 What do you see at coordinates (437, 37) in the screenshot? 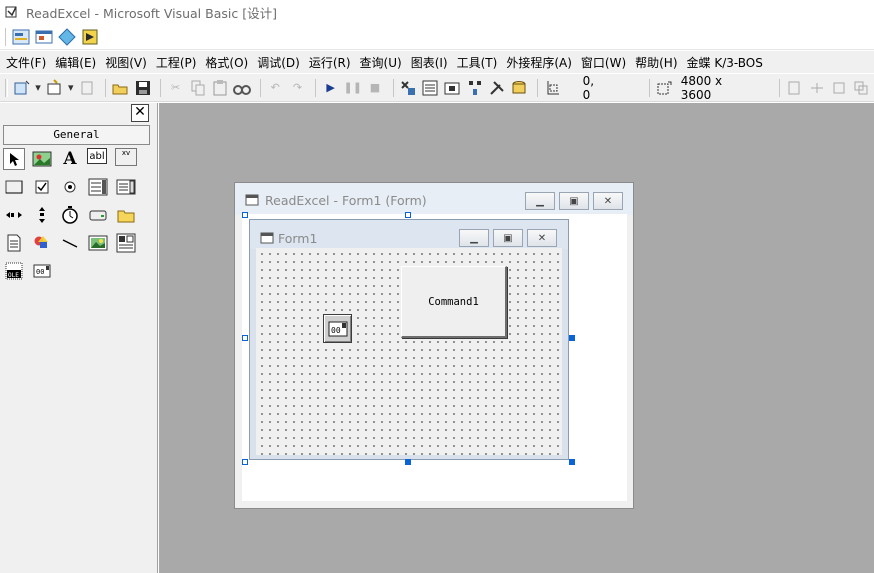
I see `quick-toolbar` at bounding box center [437, 37].